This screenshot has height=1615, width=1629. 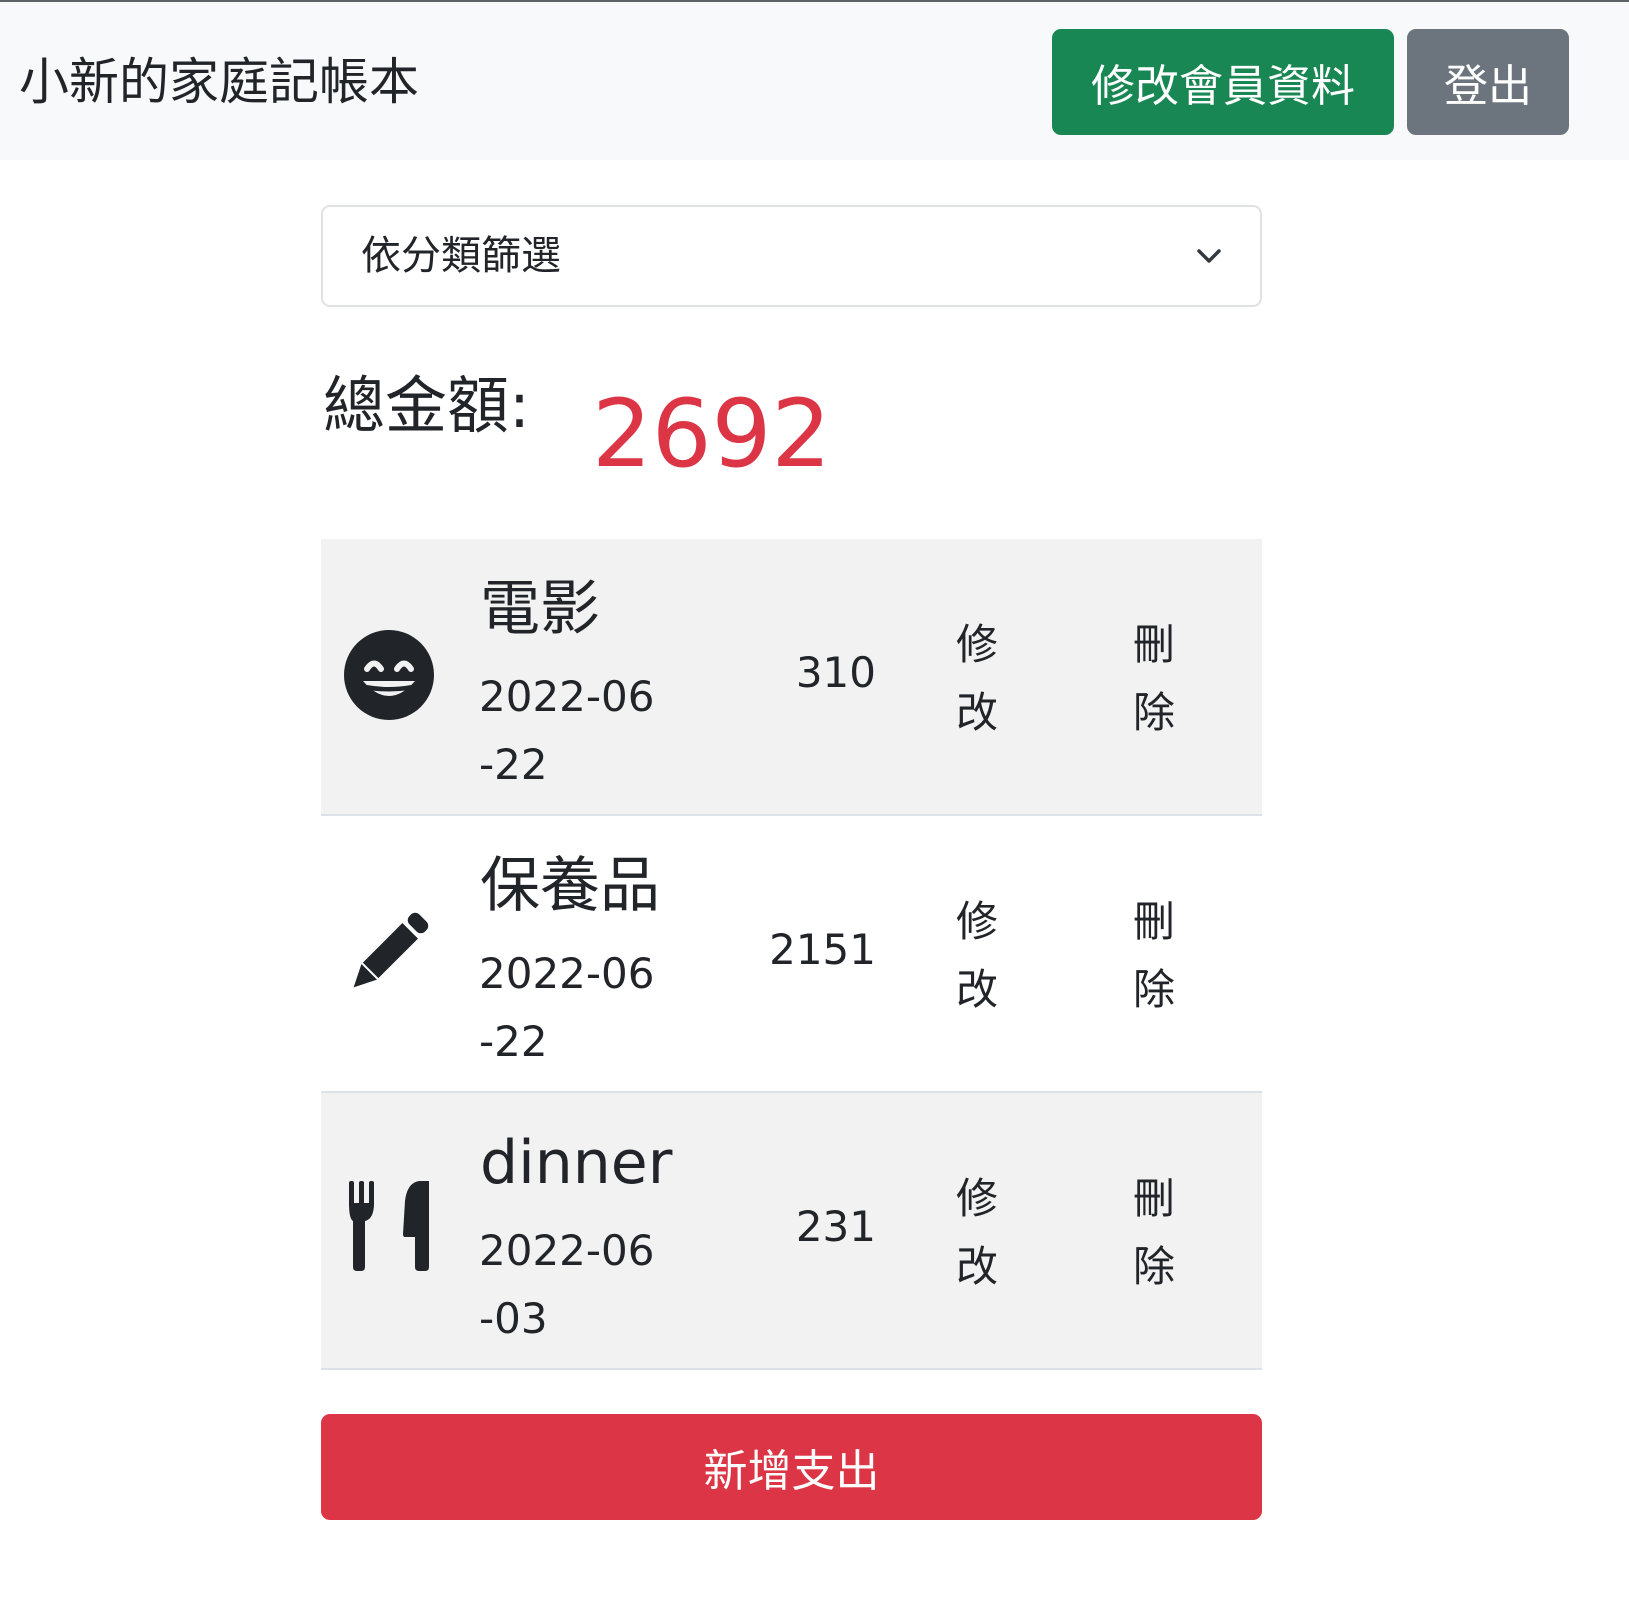 I want to click on expense-row: 保養品 2022-06-22 2151 修改 刪除, so click(x=791, y=954).